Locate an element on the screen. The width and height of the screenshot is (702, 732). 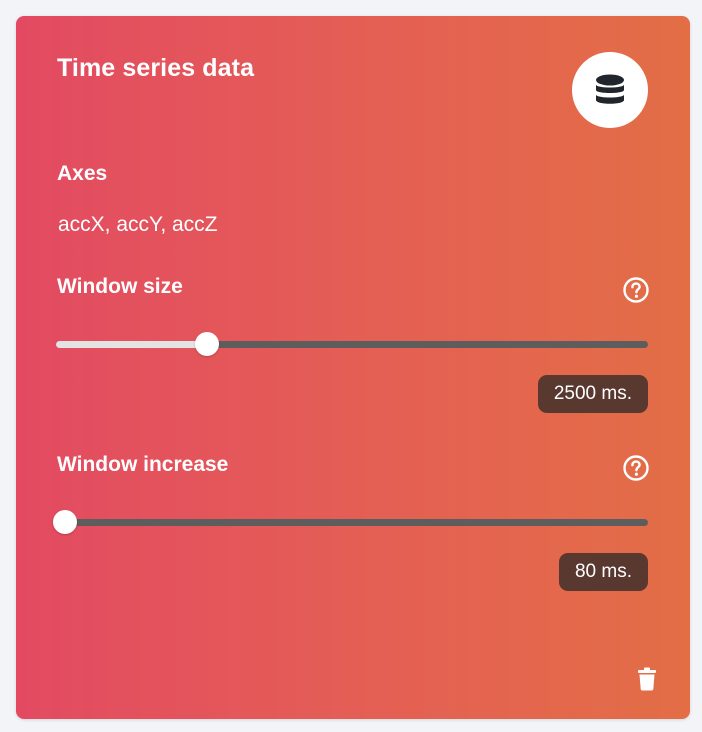
axes-value: accX, accY, accZ is located at coordinates (138, 224).